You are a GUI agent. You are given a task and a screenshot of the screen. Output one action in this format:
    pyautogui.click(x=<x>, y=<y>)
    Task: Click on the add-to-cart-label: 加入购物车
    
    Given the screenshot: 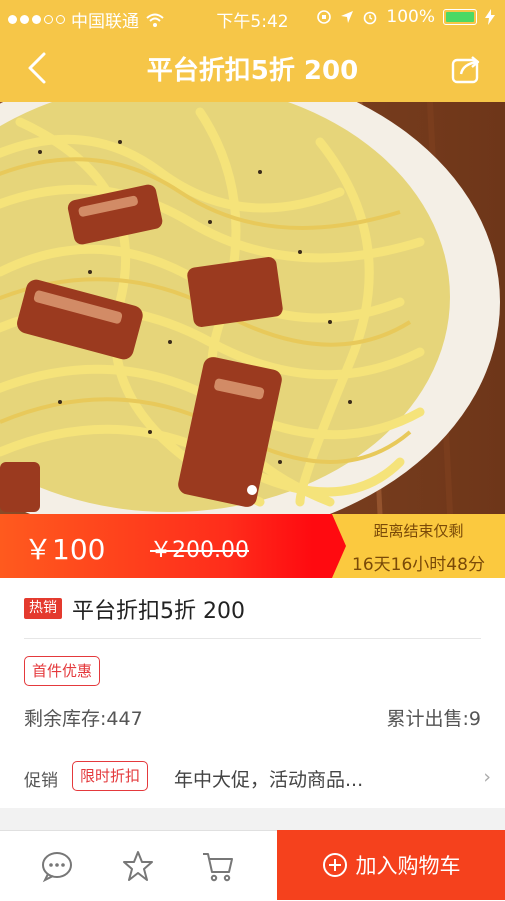 What is the action you would take?
    pyautogui.click(x=408, y=866)
    